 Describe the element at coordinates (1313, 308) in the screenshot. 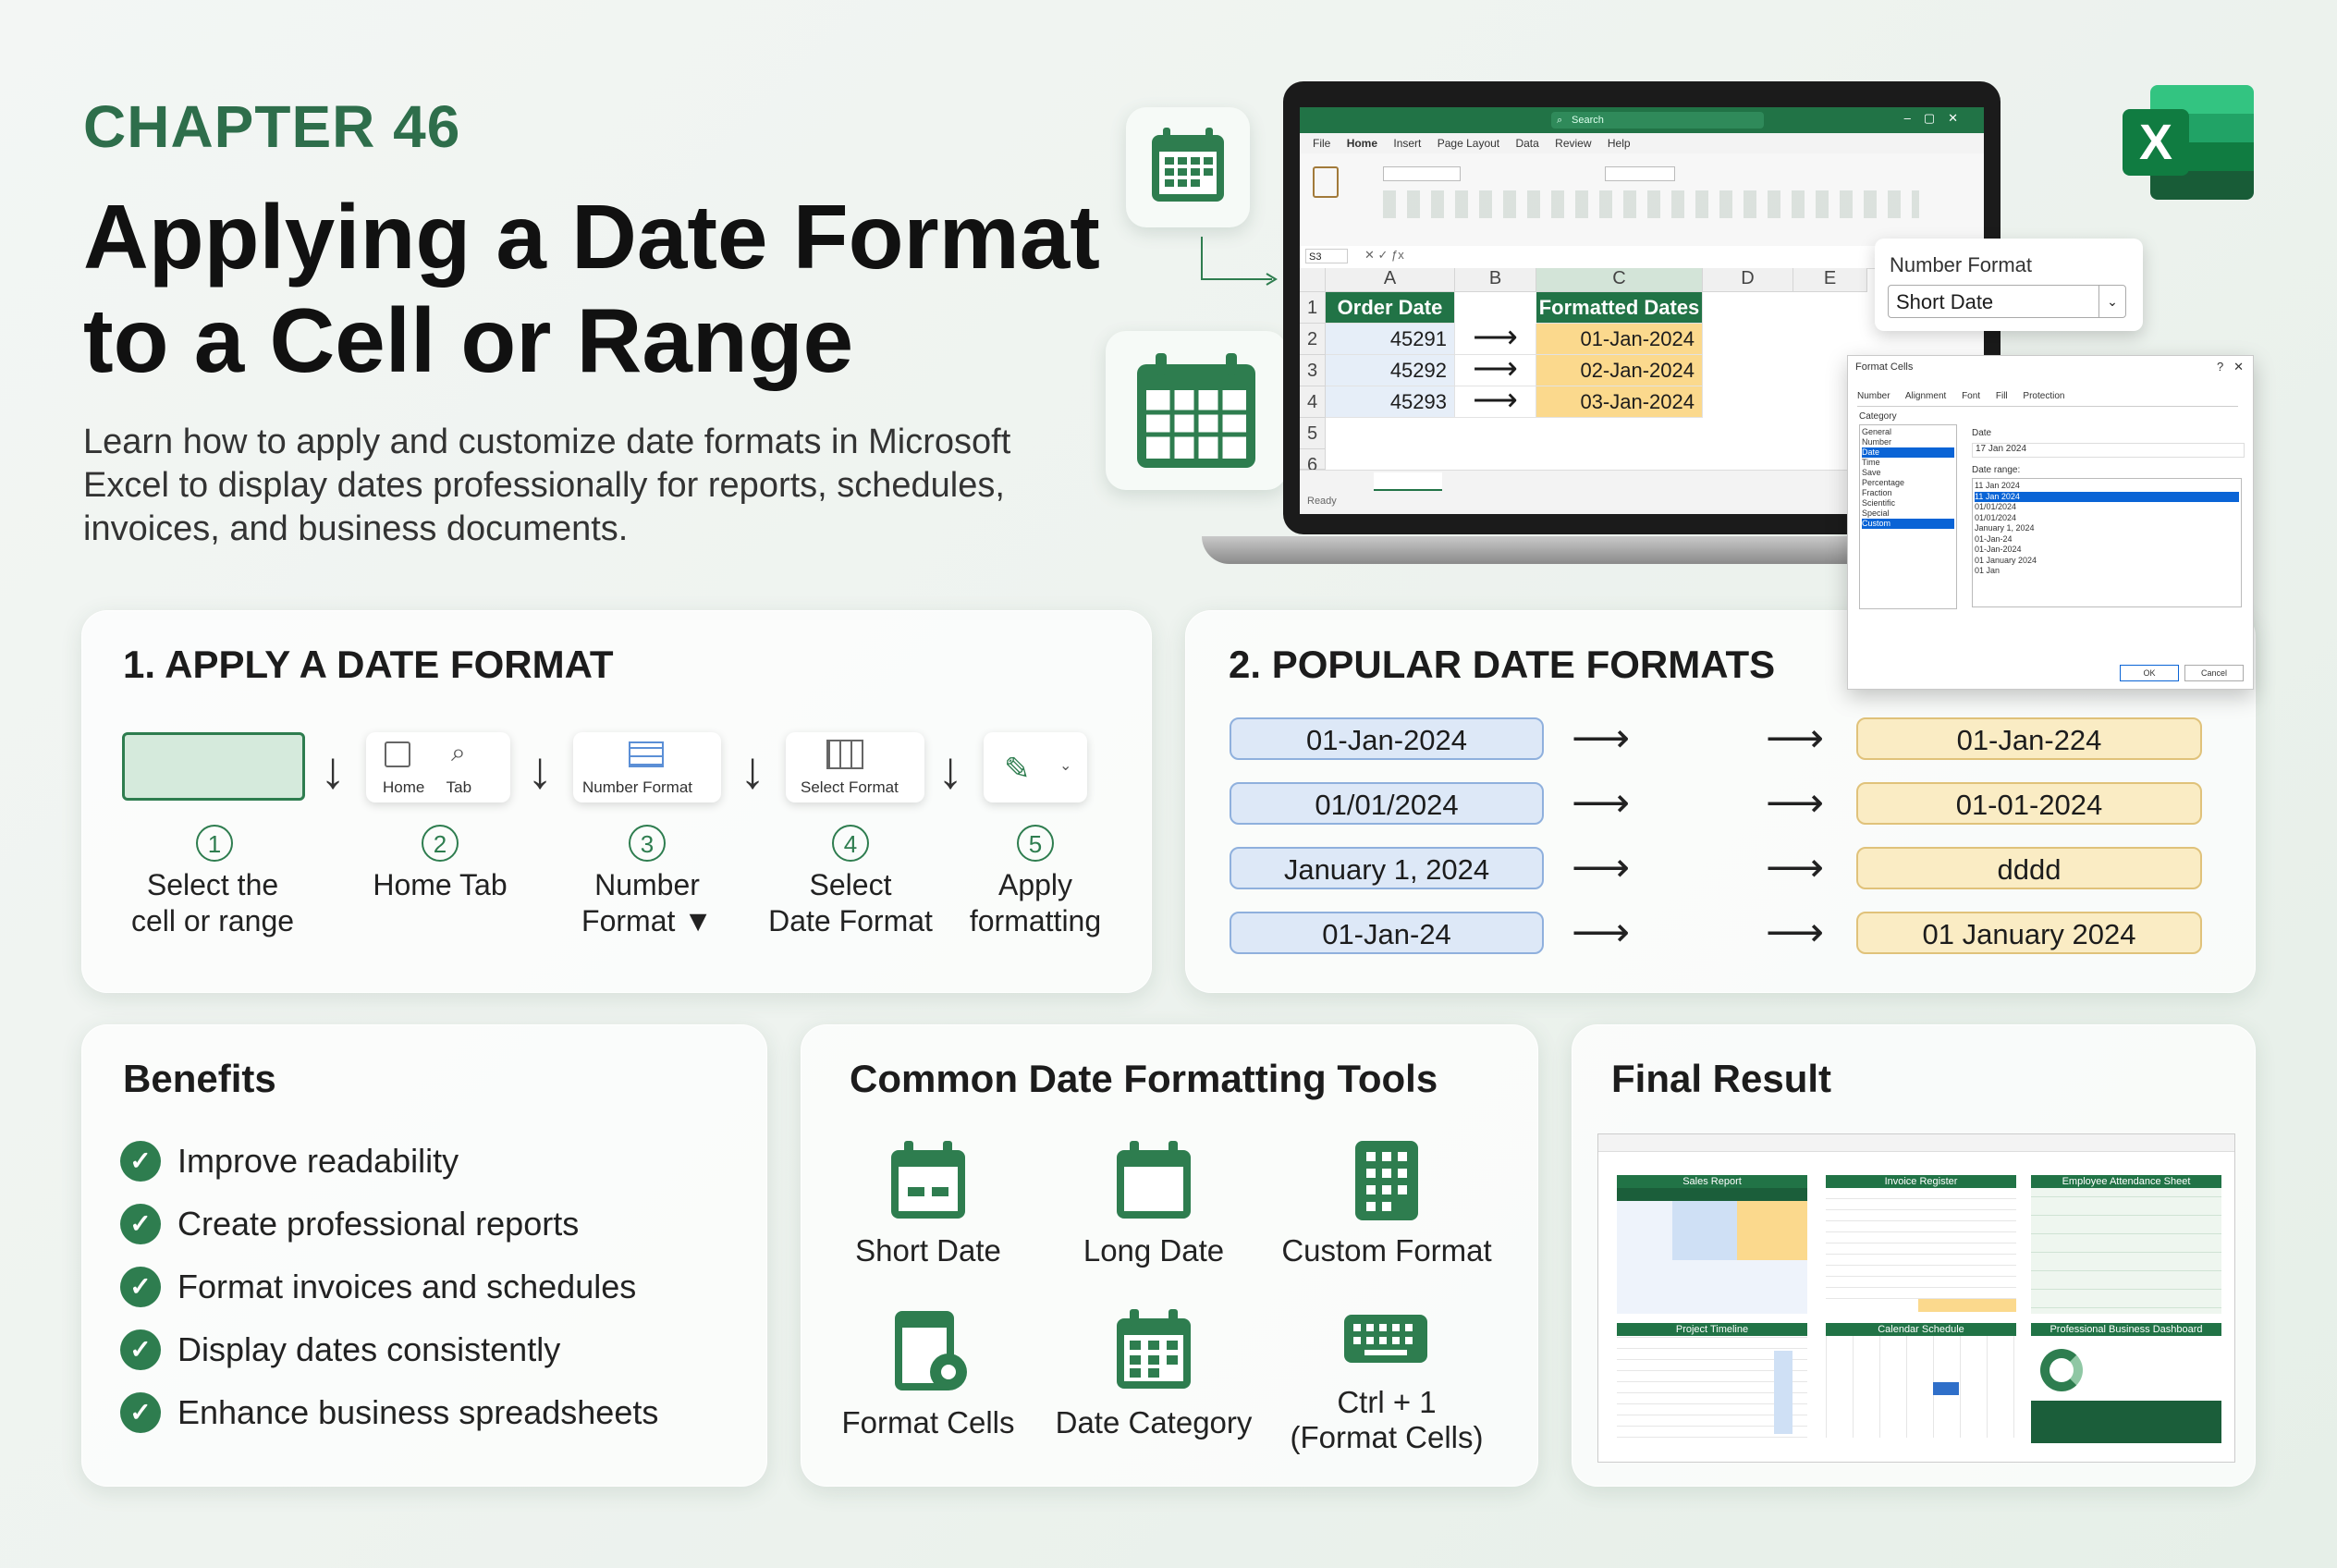

I see `row-header: 1` at that location.